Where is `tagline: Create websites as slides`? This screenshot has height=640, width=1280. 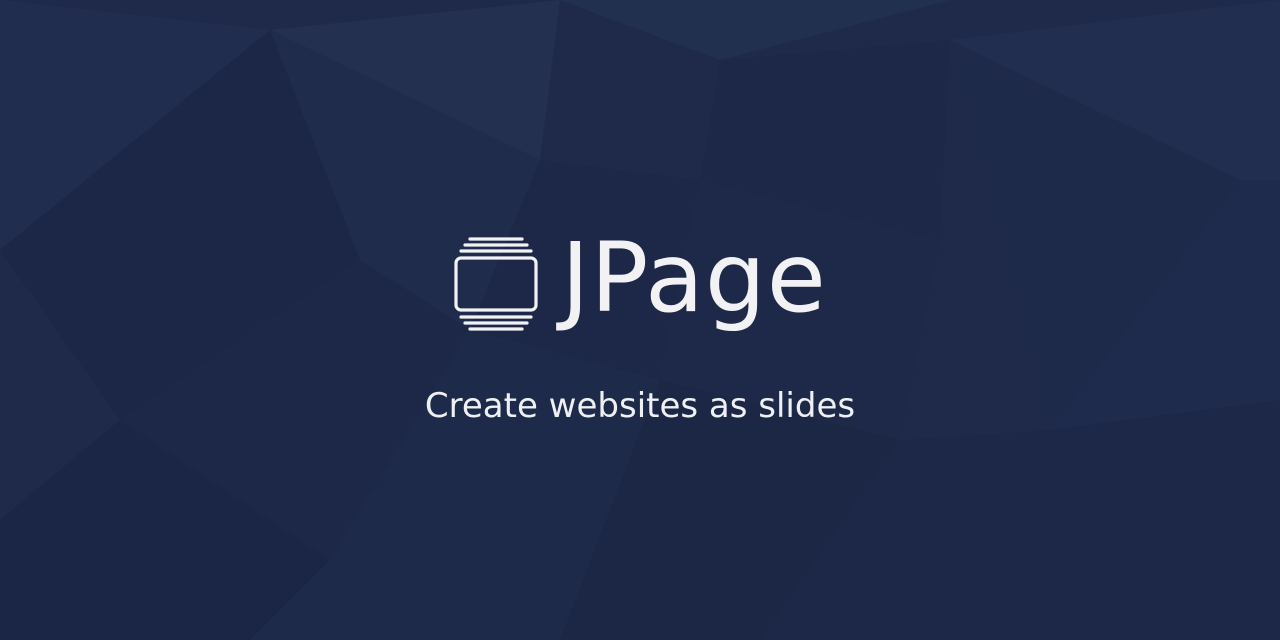 tagline: Create websites as slides is located at coordinates (640, 406).